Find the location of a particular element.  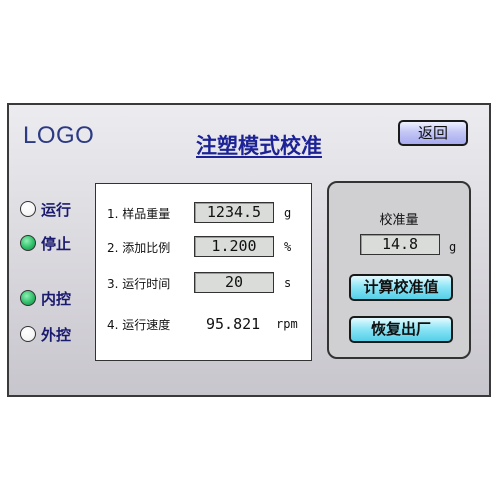

param-row-add-ratio: 2. 添加比例 1.200 % is located at coordinates (203, 247).